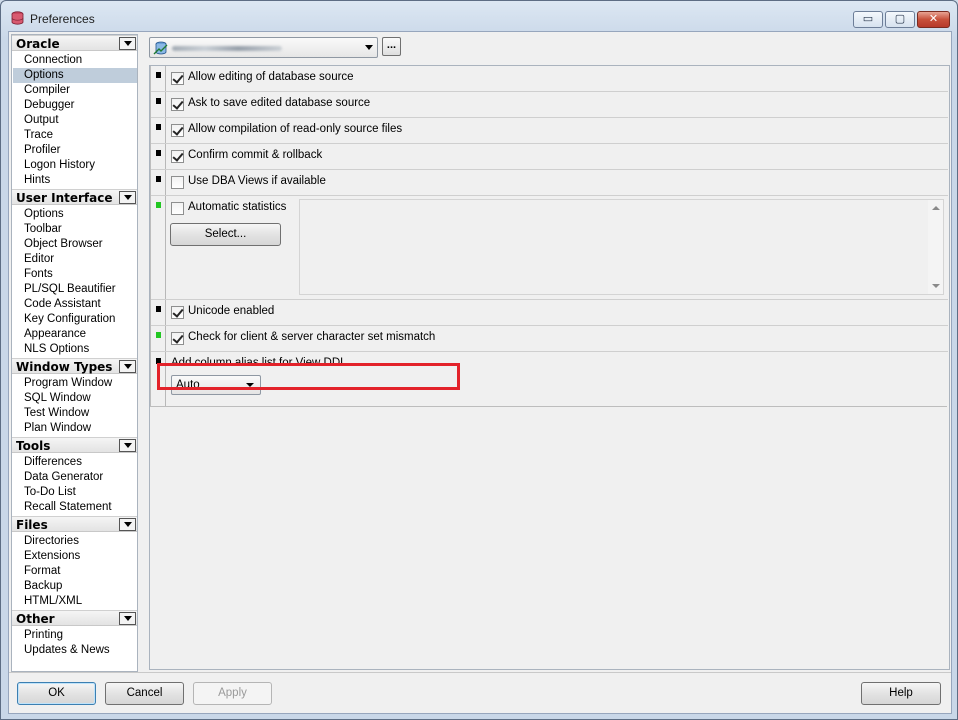 The height and width of the screenshot is (720, 958). What do you see at coordinates (257, 181) in the screenshot?
I see `option-label: Use DBA Views if available` at bounding box center [257, 181].